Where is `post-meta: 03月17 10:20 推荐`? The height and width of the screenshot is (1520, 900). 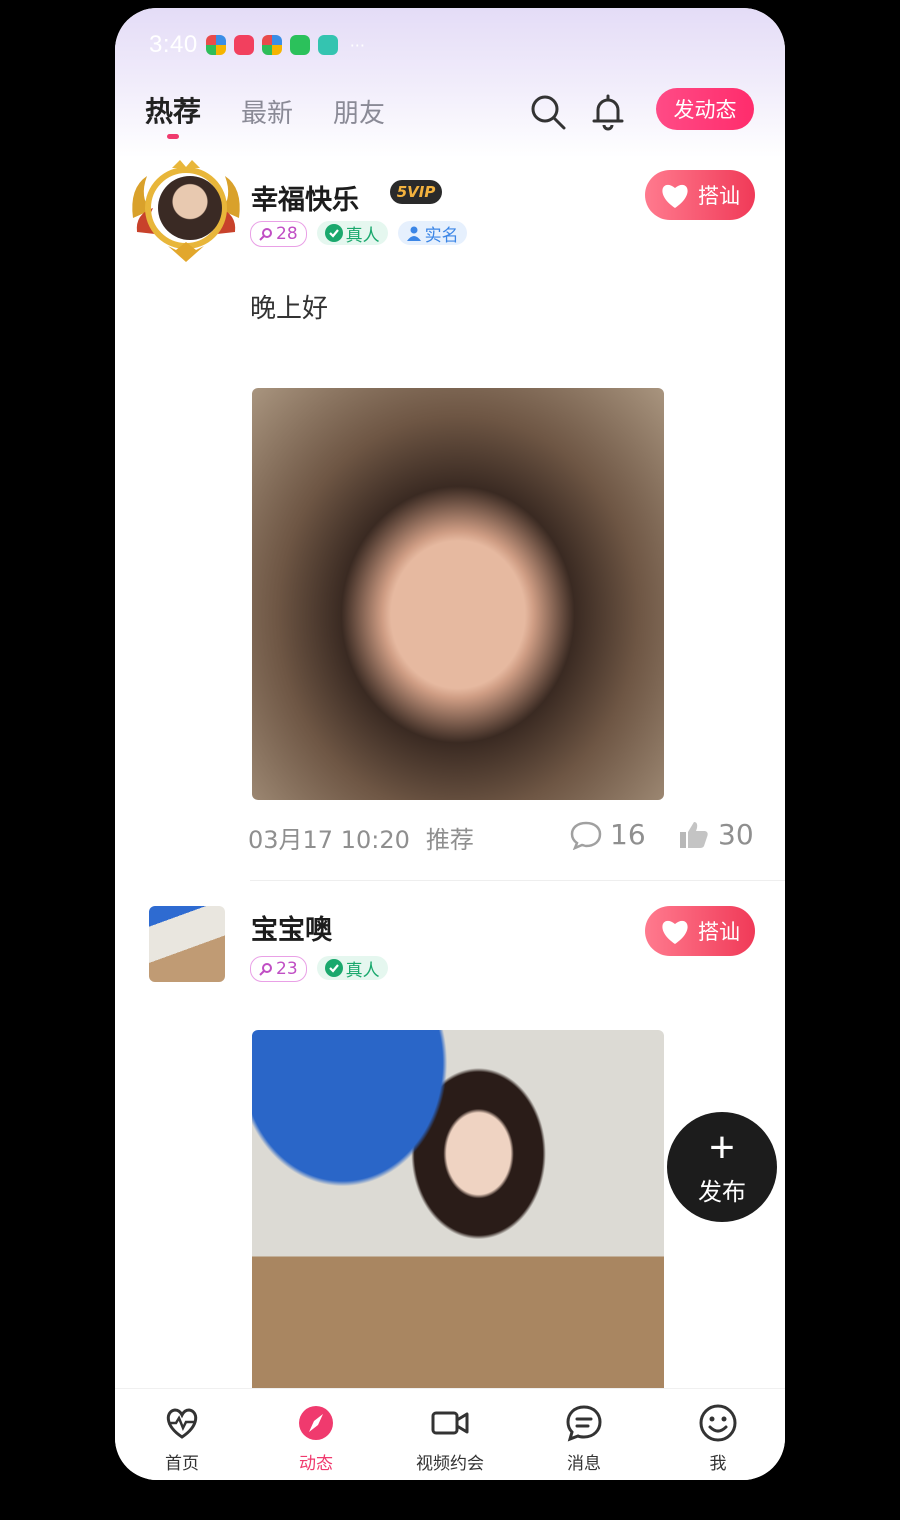
post-meta: 03月17 10:20 推荐 is located at coordinates (361, 837).